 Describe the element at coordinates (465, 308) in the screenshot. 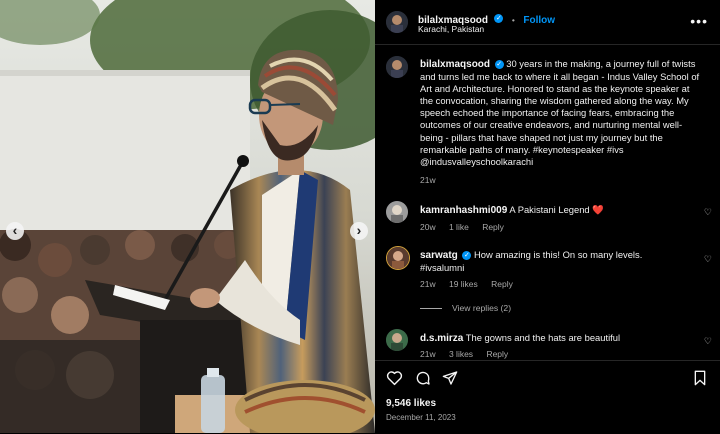

I see `view-replies-button: View replies (2)` at that location.